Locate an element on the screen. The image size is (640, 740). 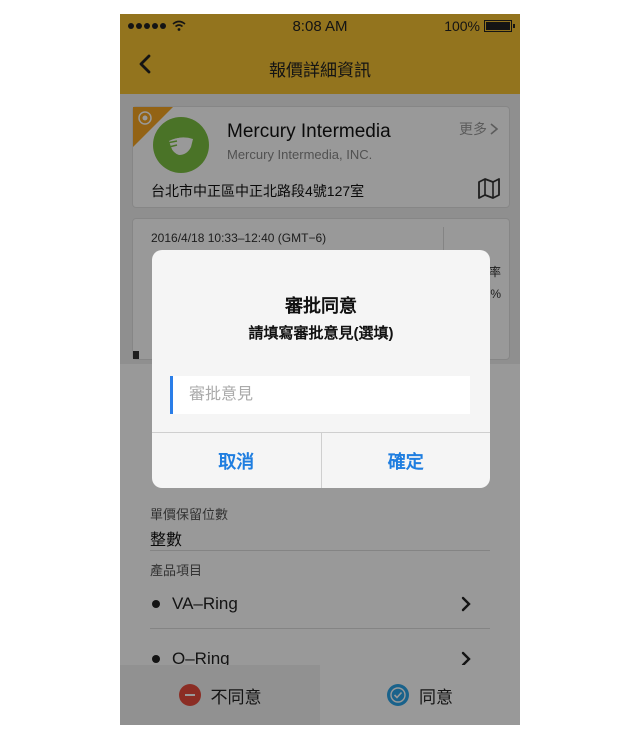
dialog-title: 審批同意 is located at coordinates (321, 306).